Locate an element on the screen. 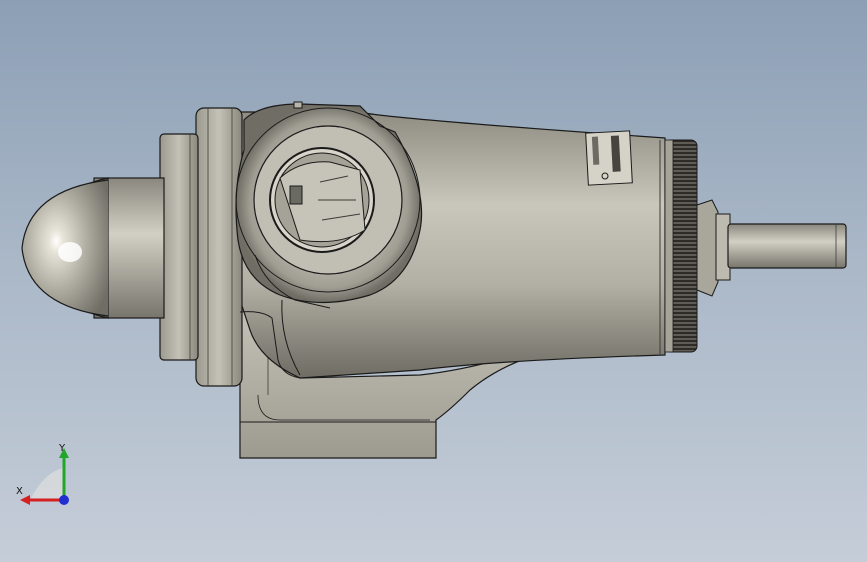  y-axis-label: Y is located at coordinates (62, 448).